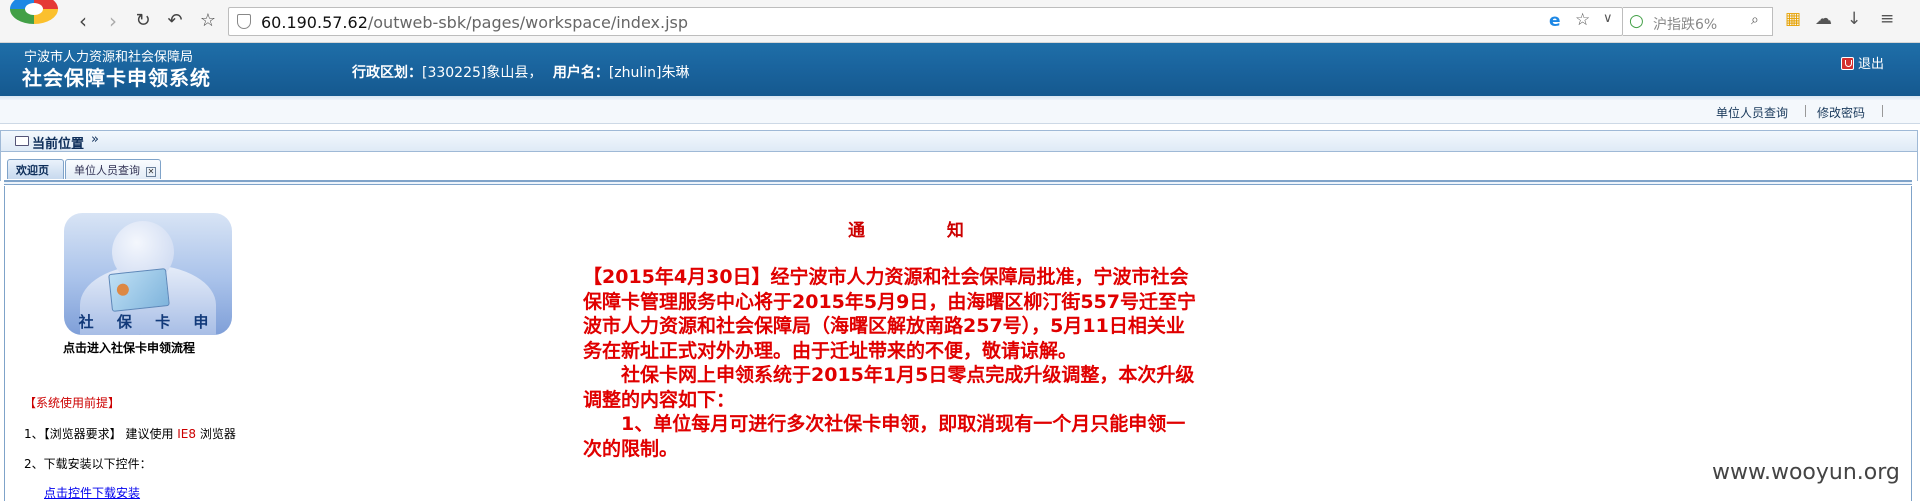 This screenshot has height=501, width=1920. What do you see at coordinates (884, 436) in the screenshot?
I see `notice-paragraph: 1、单位每月可进行多次社保卡申领，即取消现有一个月只能申领一次的限制。` at bounding box center [884, 436].